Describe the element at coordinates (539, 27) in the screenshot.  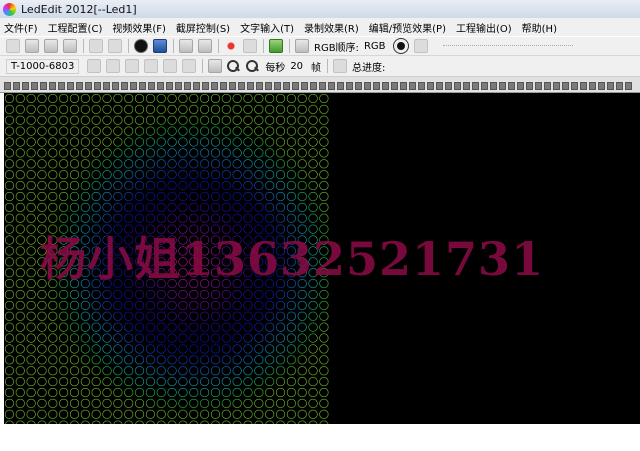
I see `menu-help: 帮助(H)` at that location.